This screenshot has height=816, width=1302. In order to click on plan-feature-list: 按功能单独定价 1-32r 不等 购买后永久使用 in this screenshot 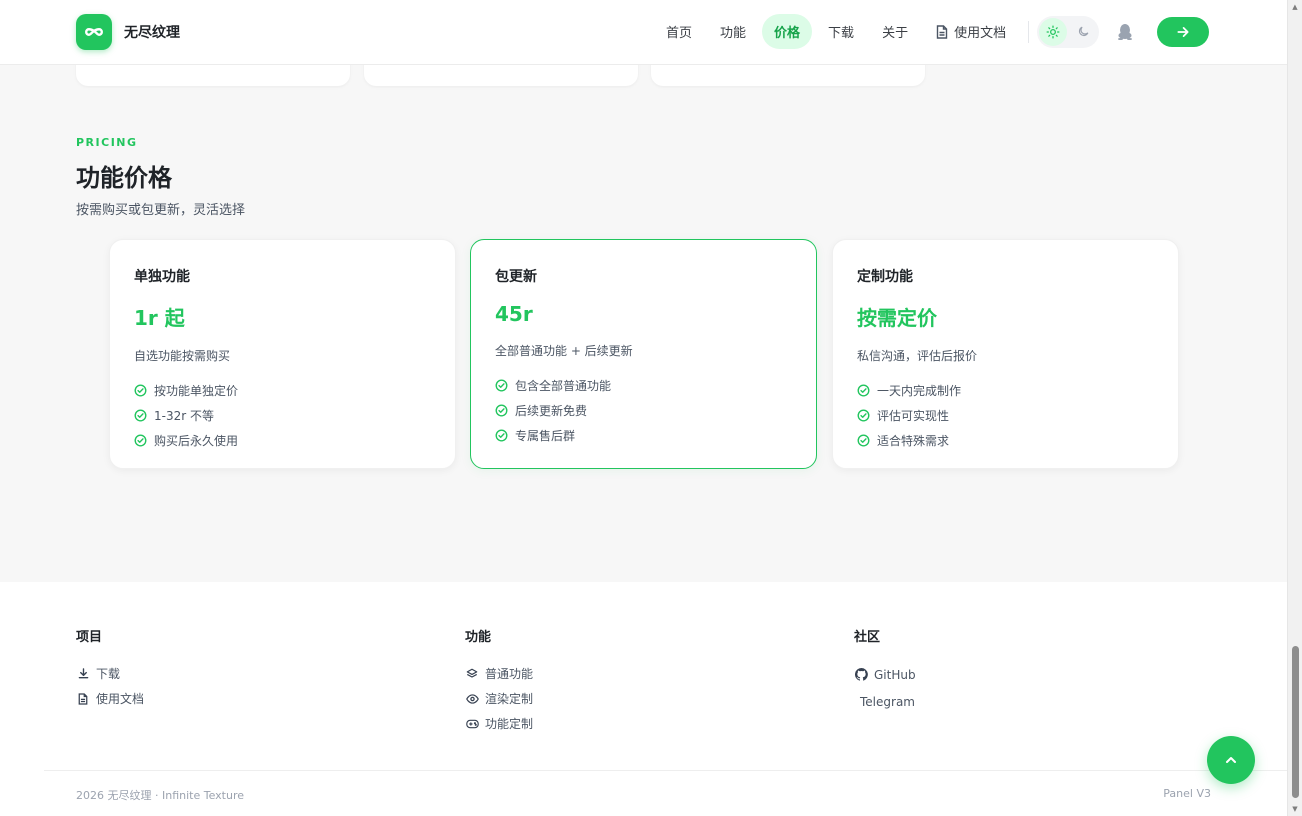, I will do `click(282, 415)`.